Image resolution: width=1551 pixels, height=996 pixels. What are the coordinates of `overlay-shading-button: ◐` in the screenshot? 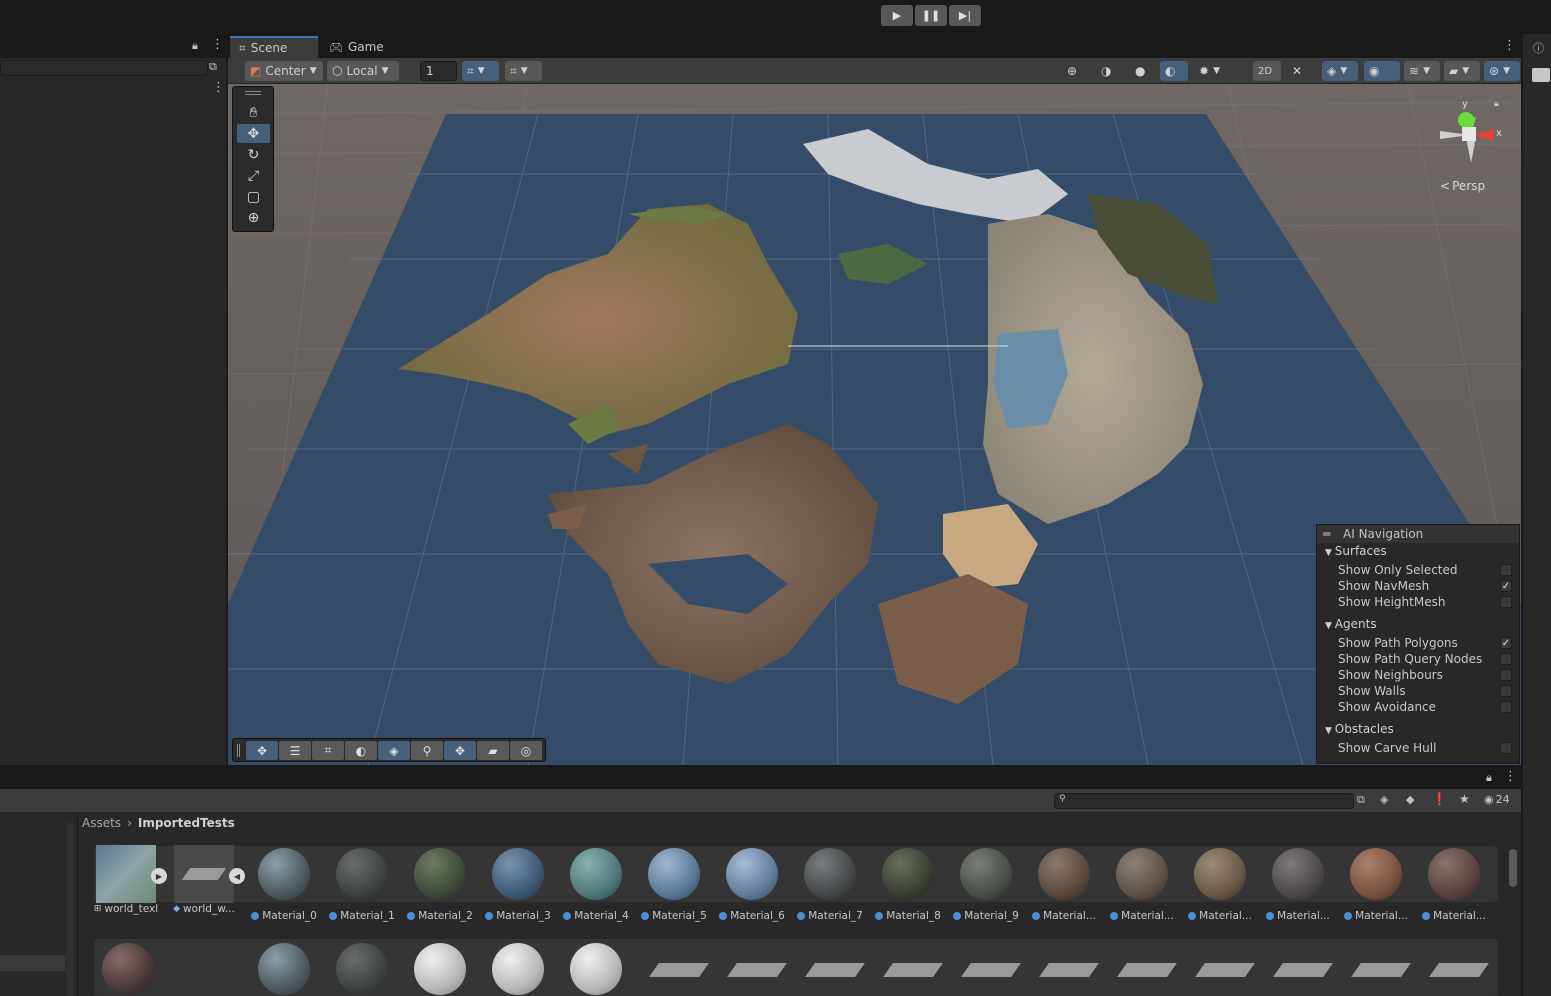 It's located at (361, 750).